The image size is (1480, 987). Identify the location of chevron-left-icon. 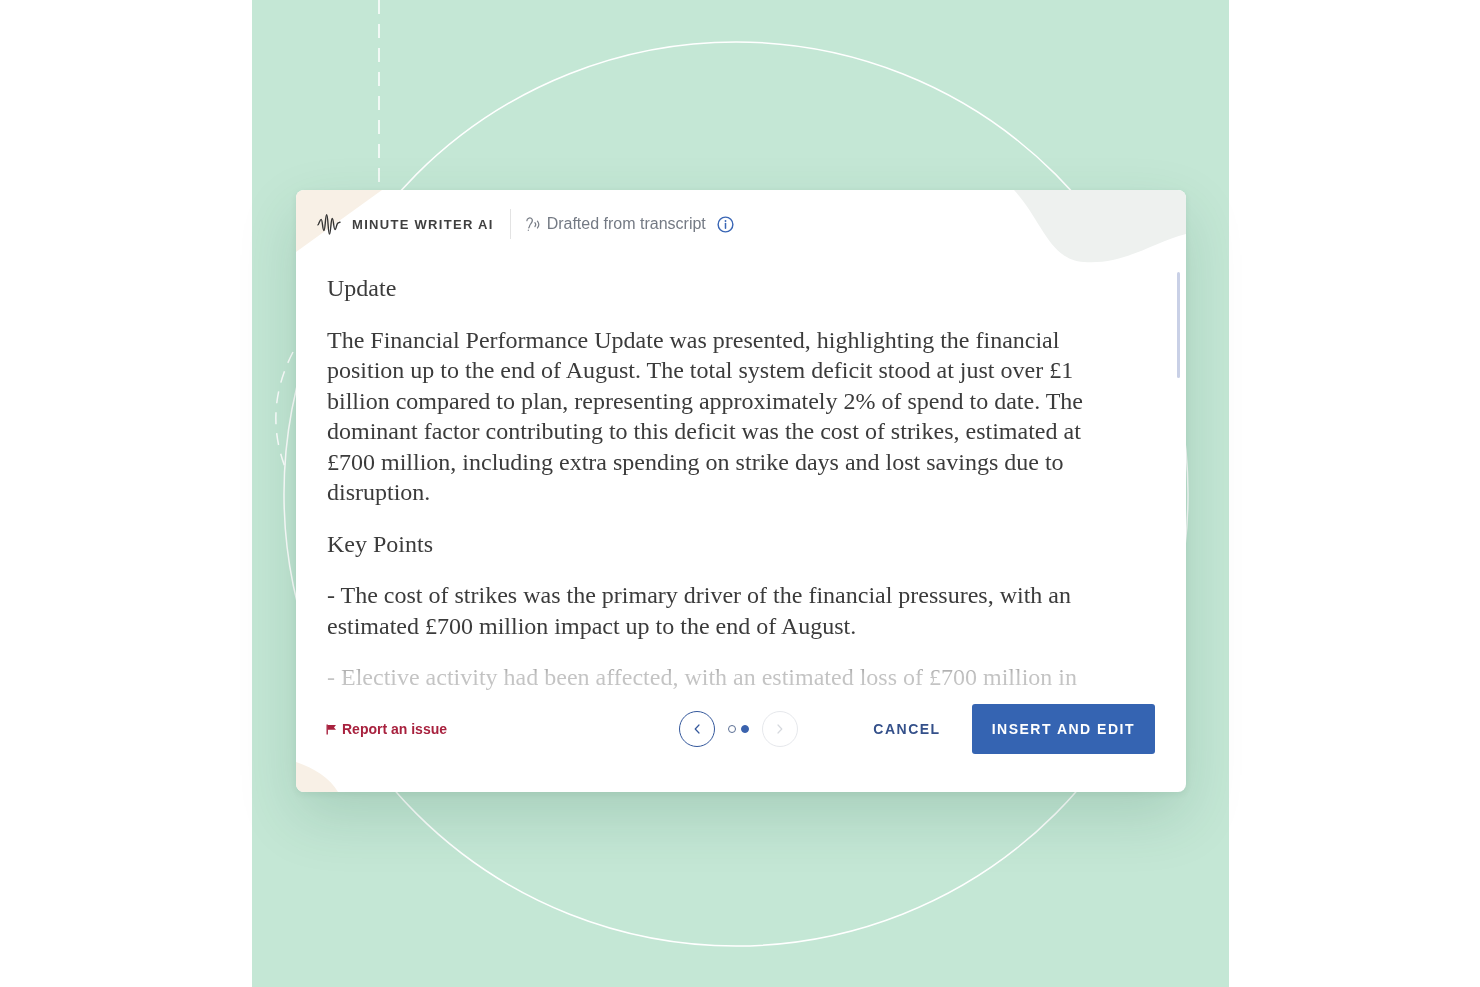
(697, 729).